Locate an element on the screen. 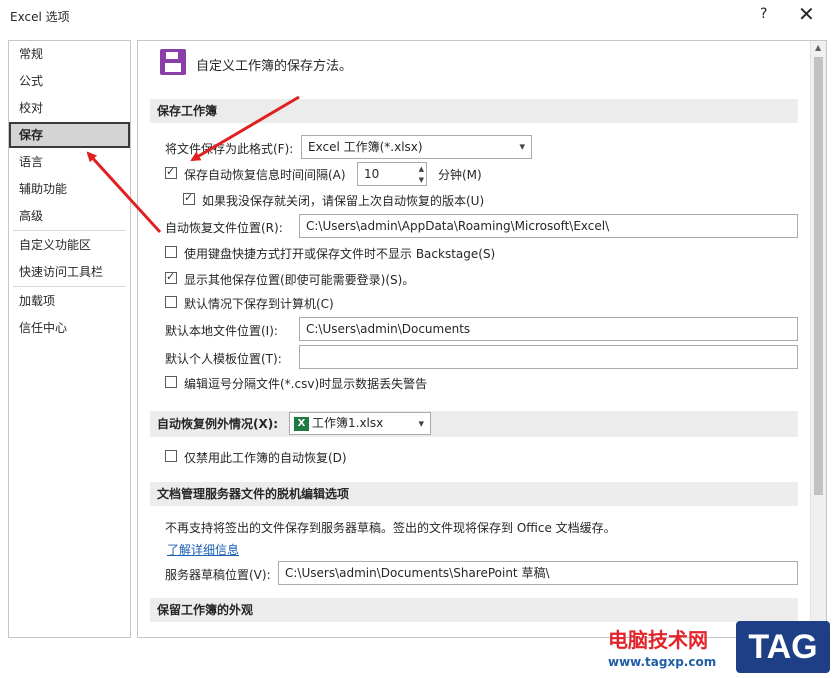  server-drafts-input: C:\Users\admin\Documents\SharePoint 草稿\ is located at coordinates (538, 573).